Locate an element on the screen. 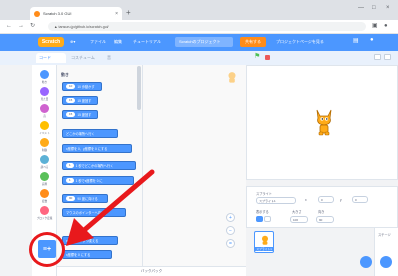  palette-scrollbar is located at coordinates (139, 88).